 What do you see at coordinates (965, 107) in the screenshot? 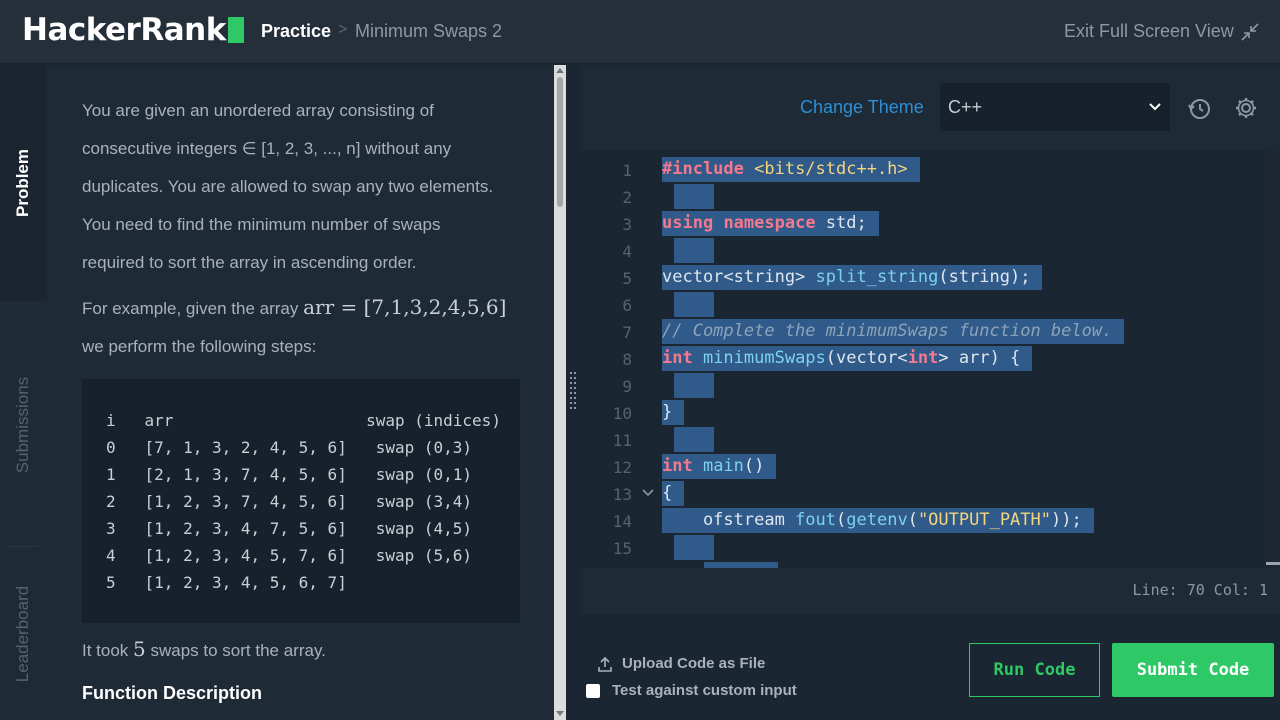
I see `language-value: C++` at bounding box center [965, 107].